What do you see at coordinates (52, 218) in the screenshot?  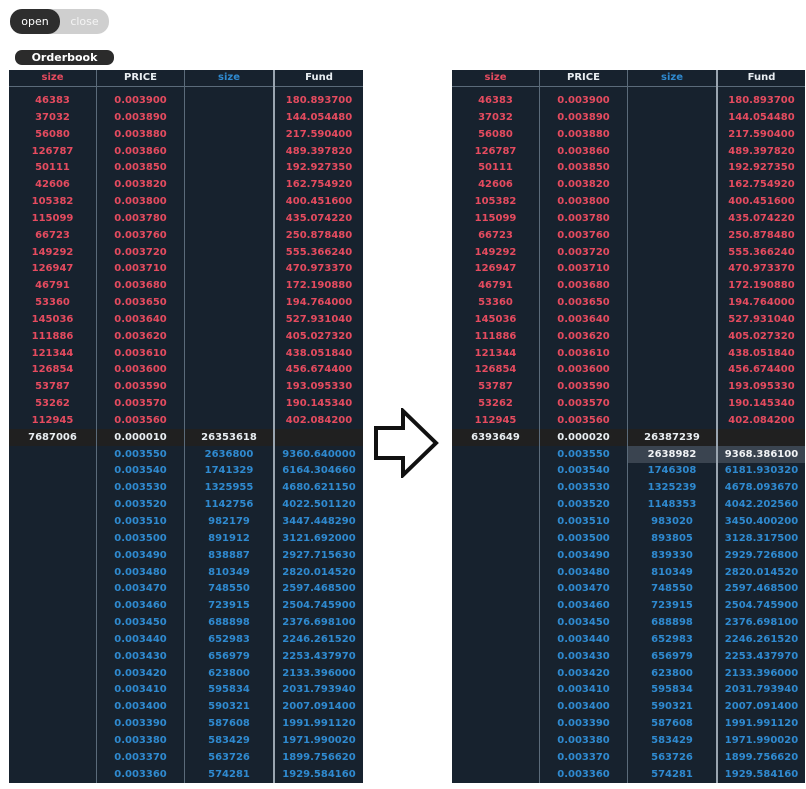 I see `ask-size-cell: 115099` at bounding box center [52, 218].